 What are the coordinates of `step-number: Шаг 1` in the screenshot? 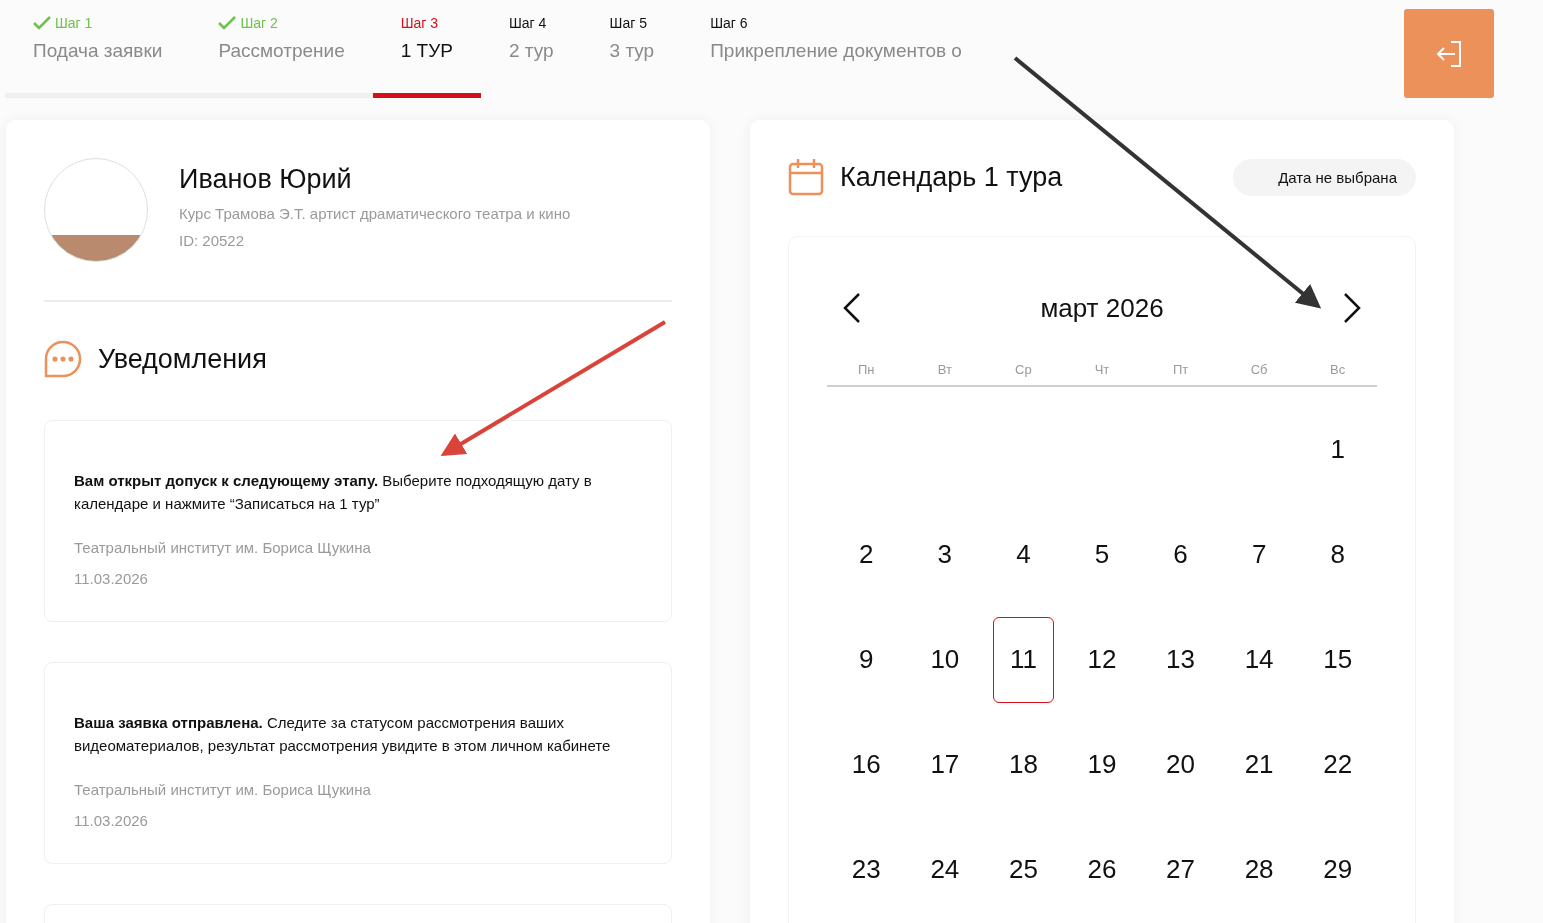 It's located at (74, 23).